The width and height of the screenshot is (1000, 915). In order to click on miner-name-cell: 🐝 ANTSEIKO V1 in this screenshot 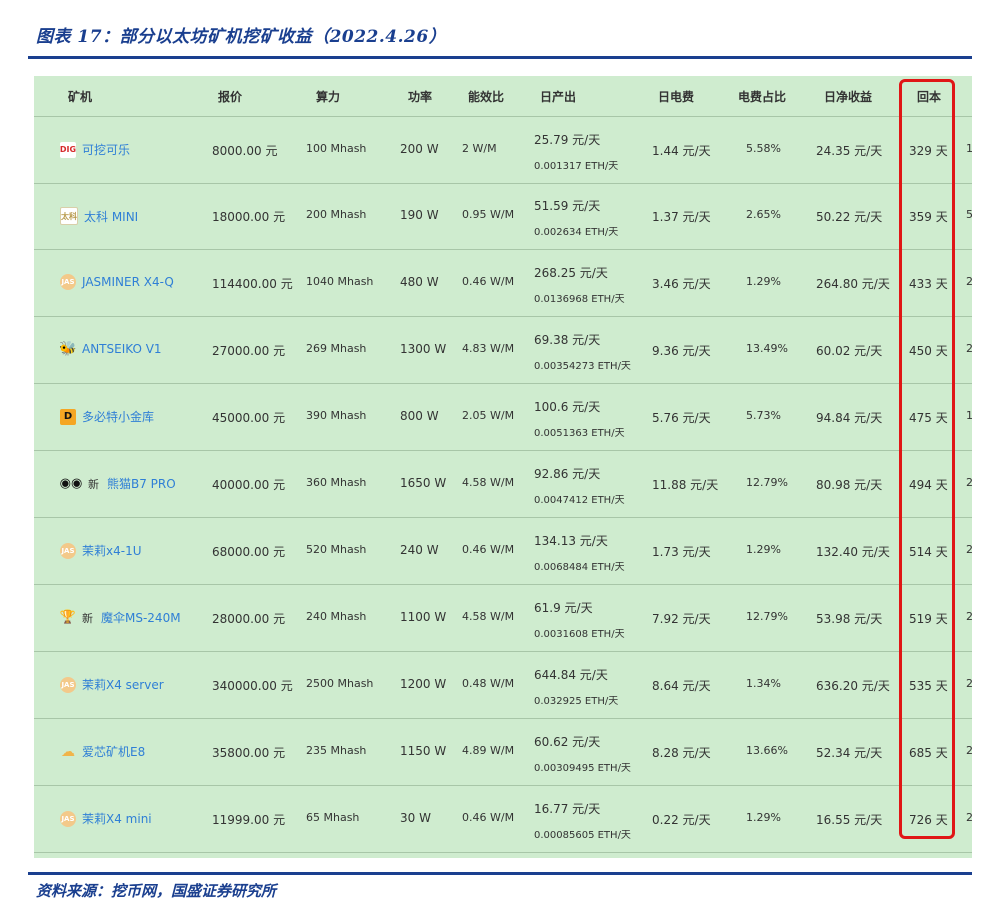, I will do `click(110, 349)`.